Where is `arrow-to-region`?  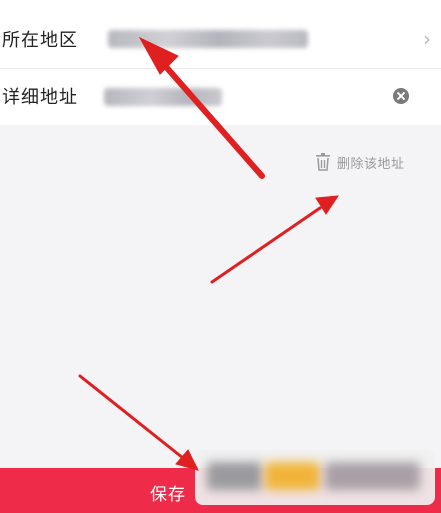
arrow-to-region is located at coordinates (201, 107).